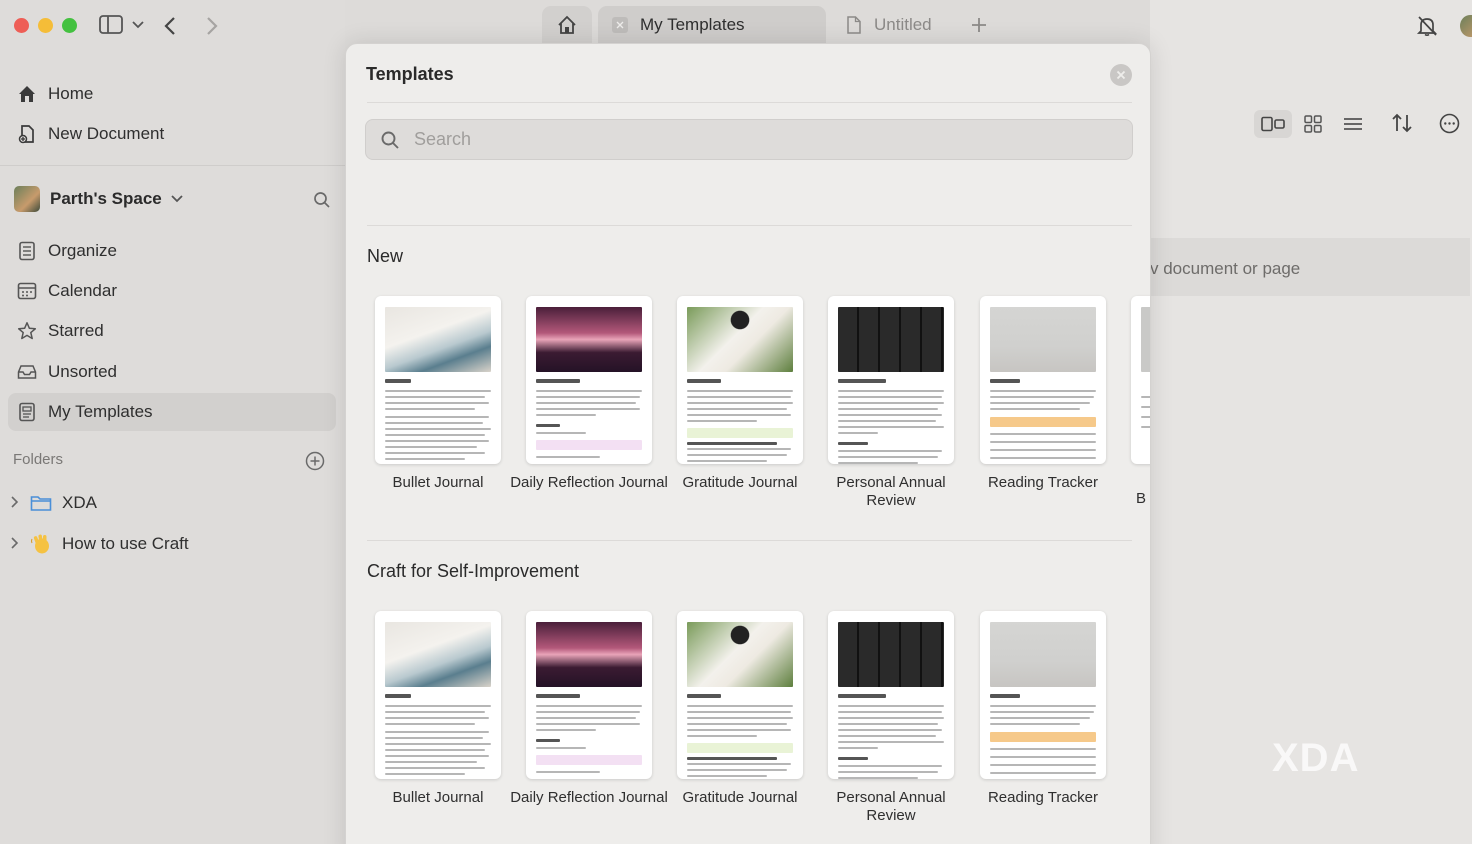  I want to click on sidebar-item-organize: Organize, so click(172, 251).